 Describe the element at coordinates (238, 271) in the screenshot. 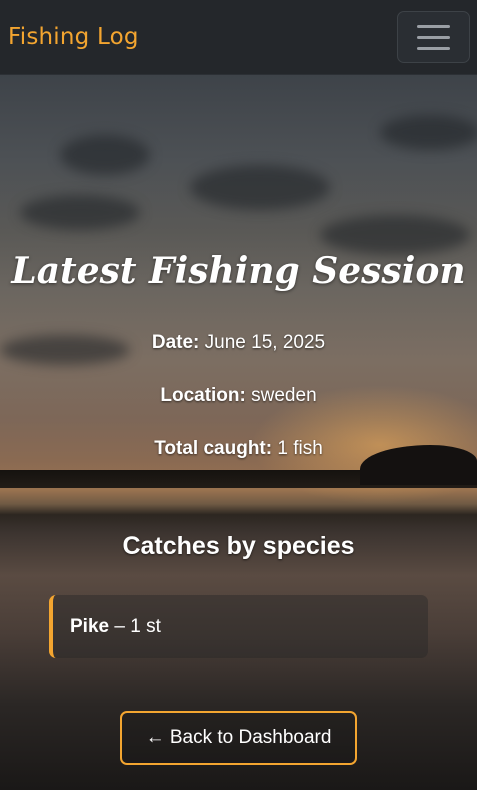

I see `page-title: Latest Fishing Session` at that location.